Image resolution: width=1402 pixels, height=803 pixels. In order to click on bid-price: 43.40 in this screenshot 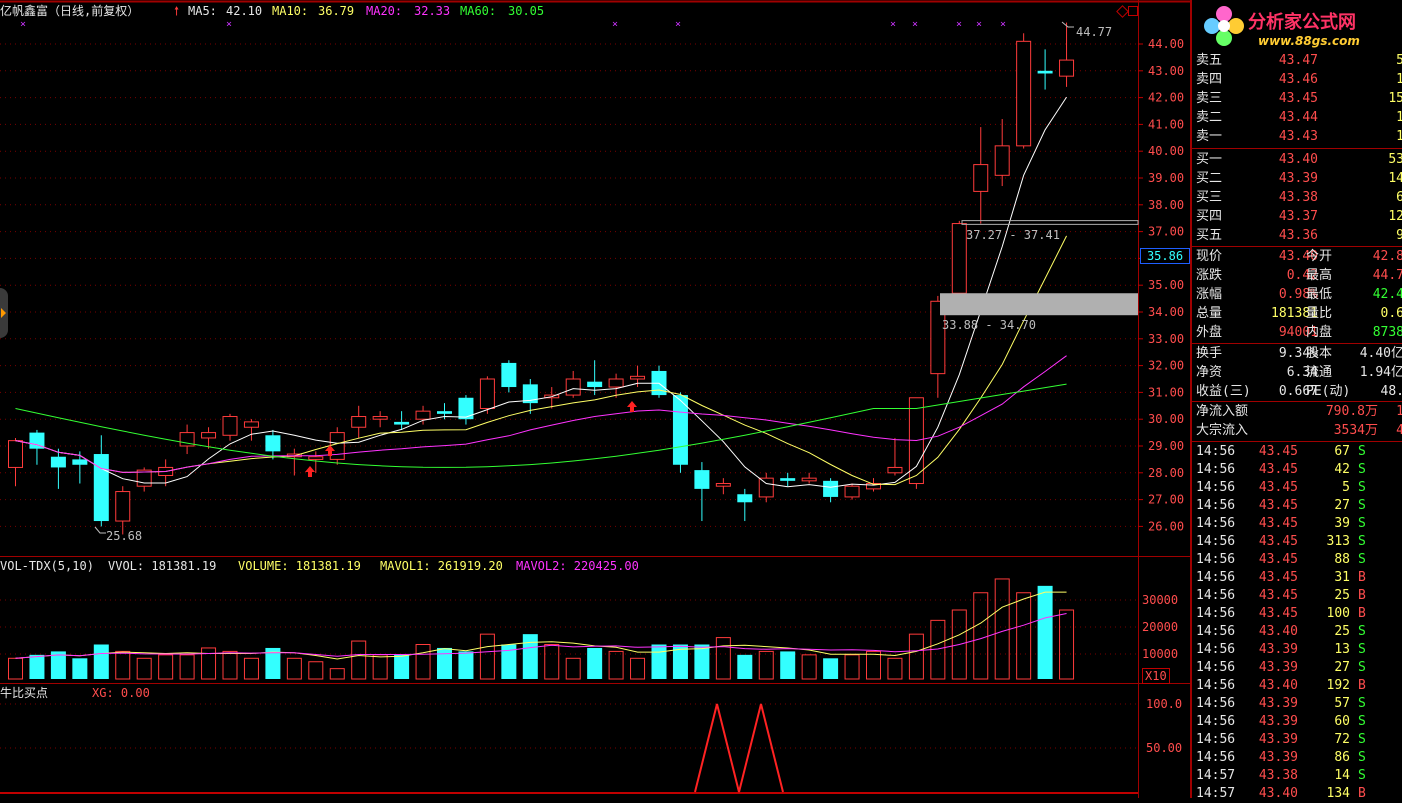, I will do `click(1298, 159)`.